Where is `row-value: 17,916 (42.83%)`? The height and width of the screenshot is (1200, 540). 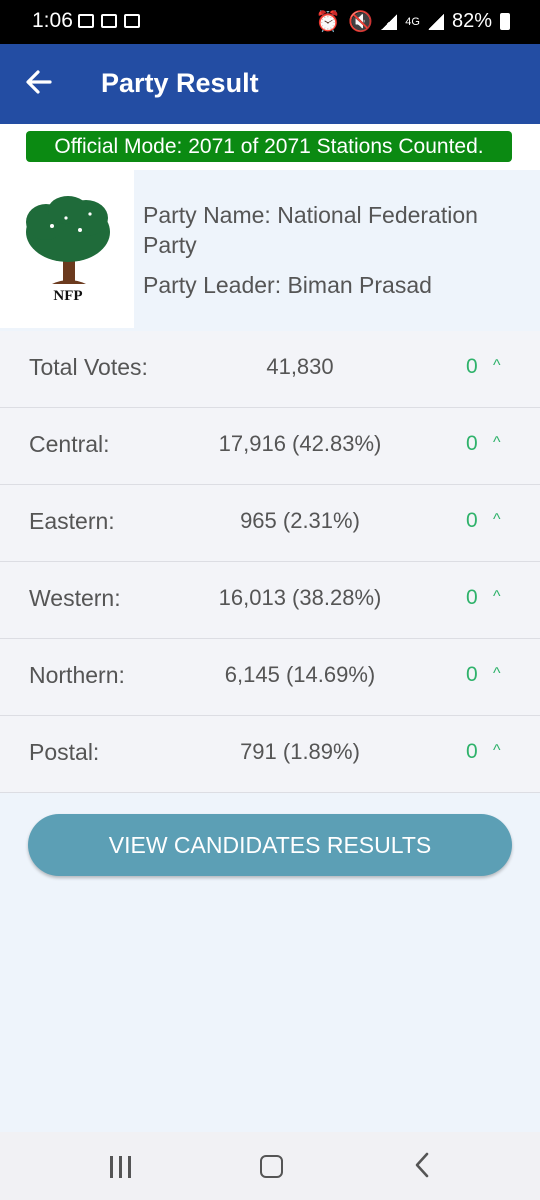
row-value: 17,916 (42.83%) is located at coordinates (300, 443).